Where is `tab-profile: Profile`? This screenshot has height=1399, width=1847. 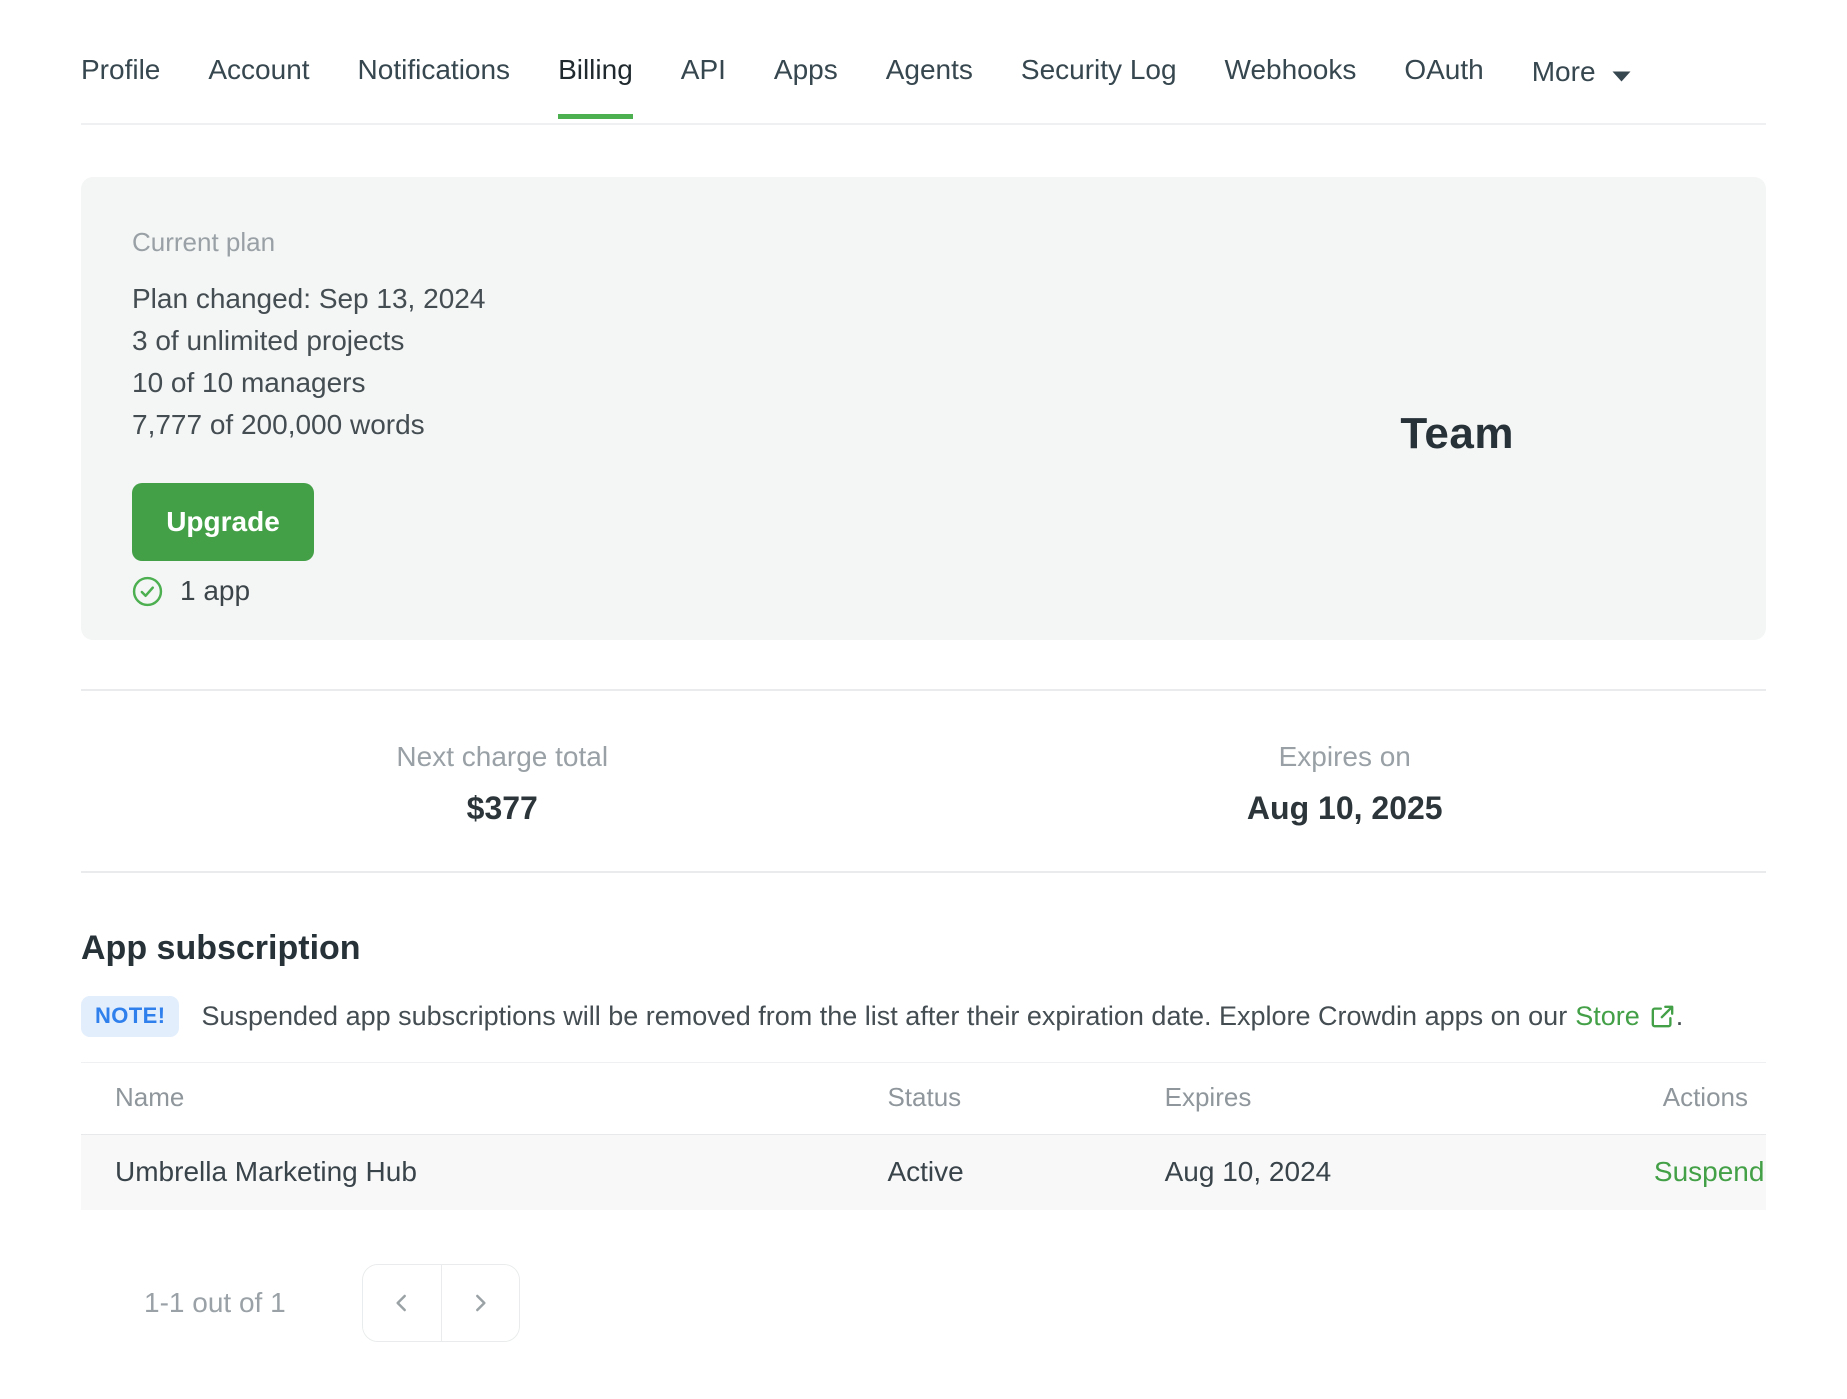 tab-profile: Profile is located at coordinates (120, 86).